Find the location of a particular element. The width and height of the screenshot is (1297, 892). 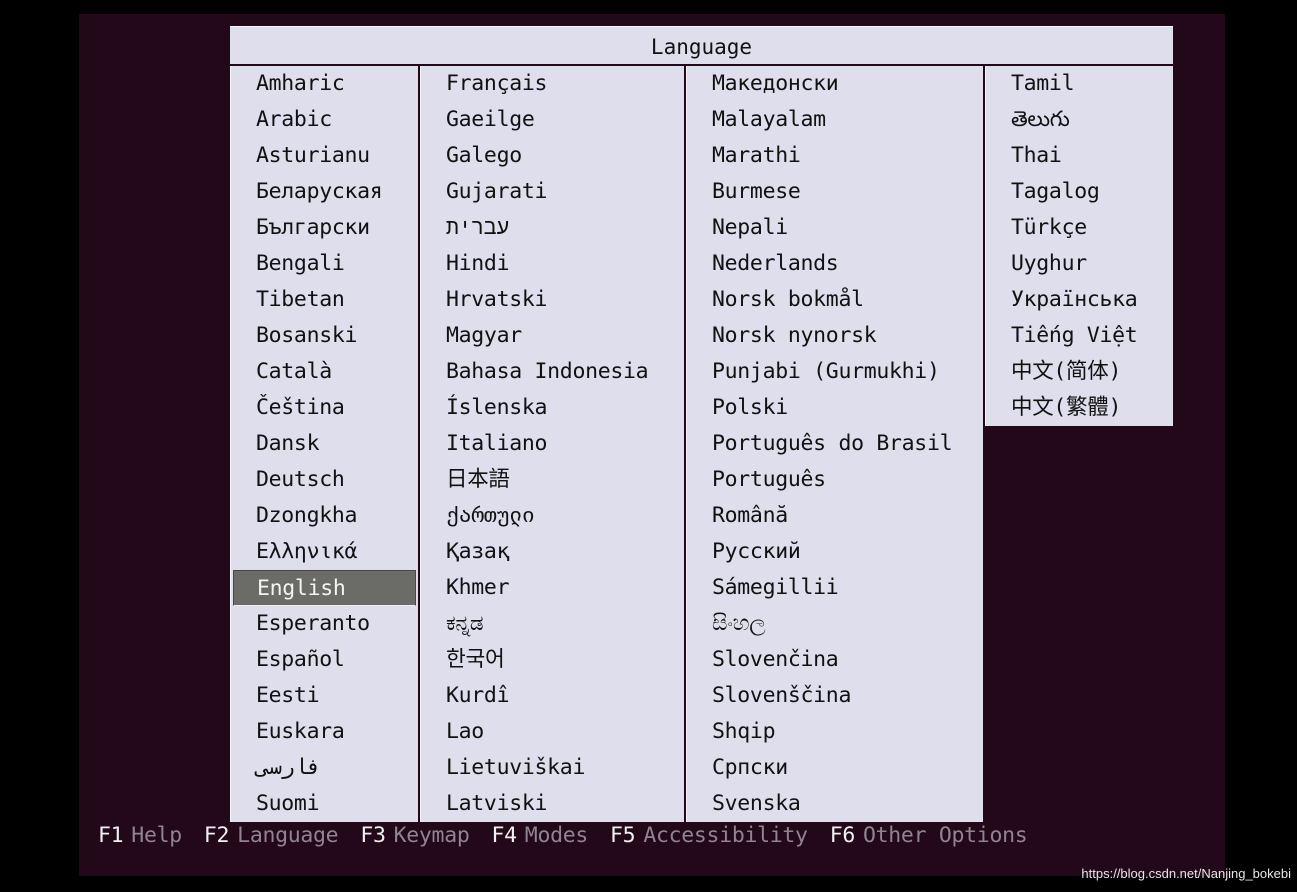

language-option: Punjabi (Gurmukhi) is located at coordinates (835, 372).